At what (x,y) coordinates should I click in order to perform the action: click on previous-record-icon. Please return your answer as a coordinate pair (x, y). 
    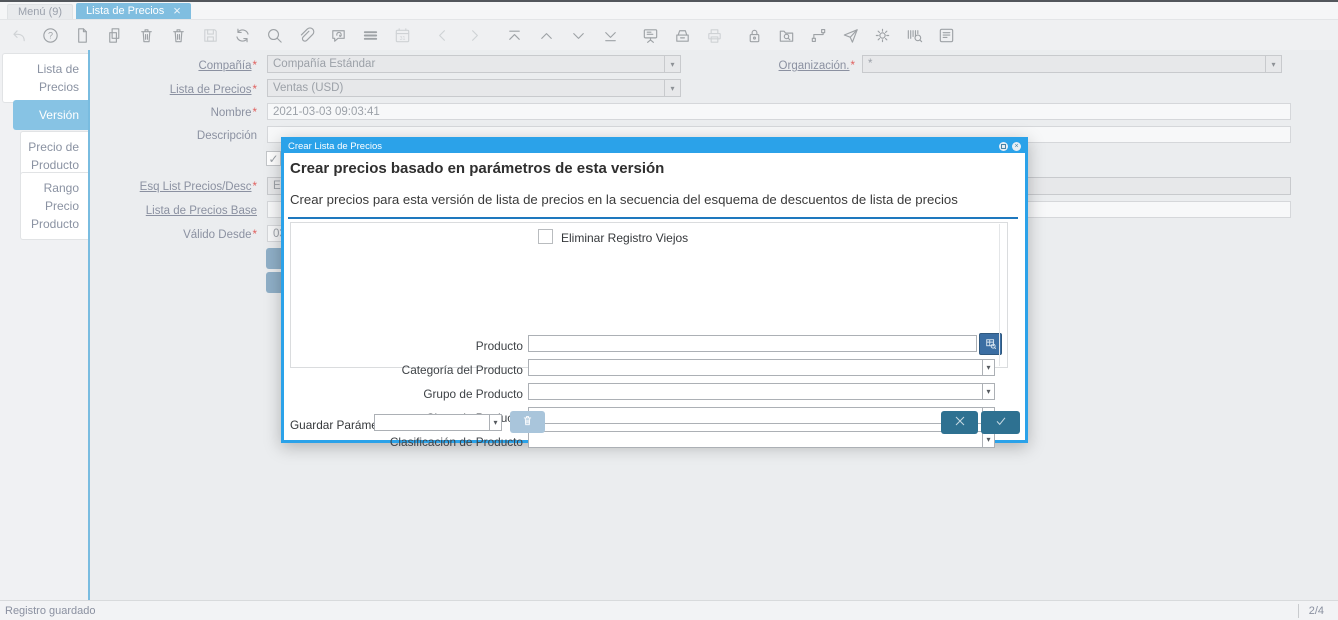
    Looking at the image, I should click on (546, 35).